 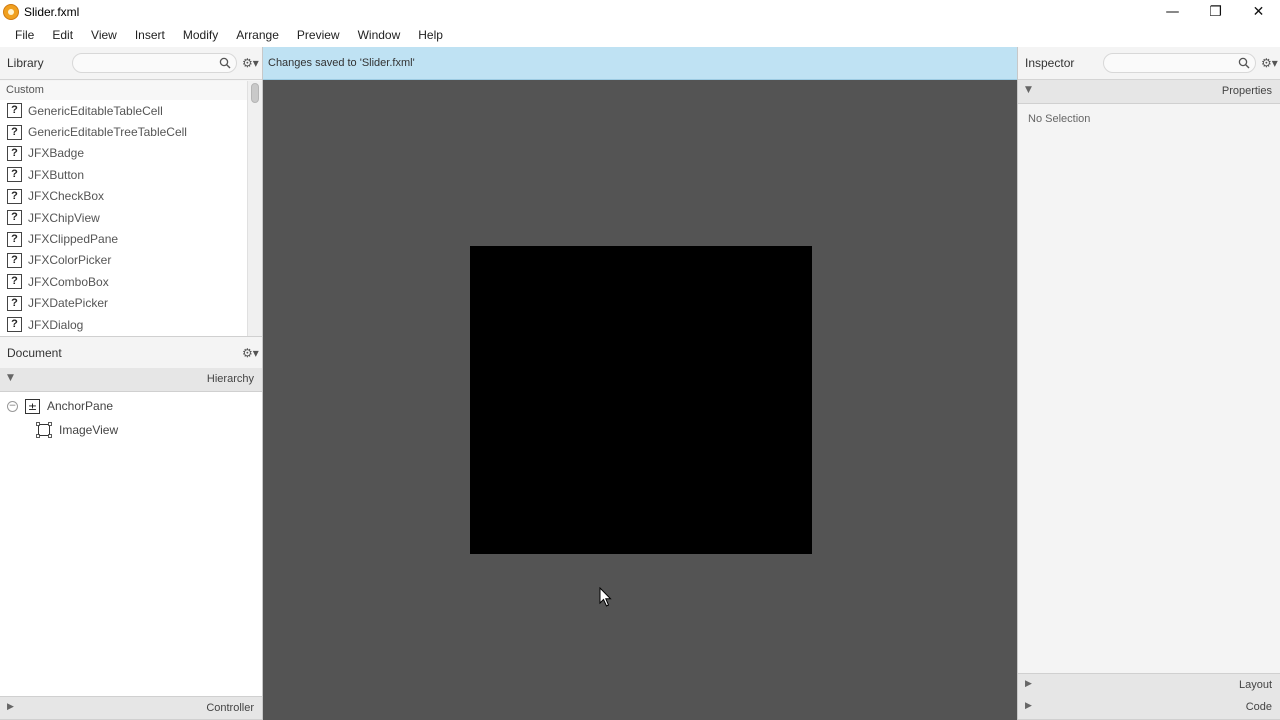 What do you see at coordinates (131, 544) in the screenshot?
I see `hierarchy-tree: − ± AnchorPane ImageView` at bounding box center [131, 544].